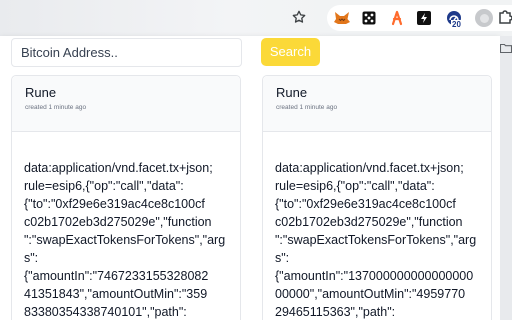  I want to click on search-button: Search, so click(290, 52).